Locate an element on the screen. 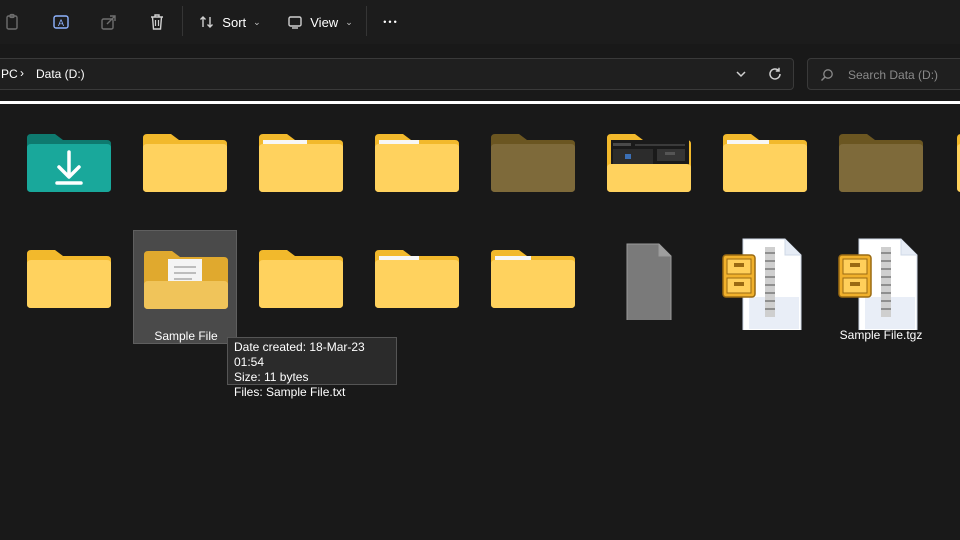 Image resolution: width=960 pixels, height=540 pixels. address-bar: PC › Data (D:) is located at coordinates (397, 74).